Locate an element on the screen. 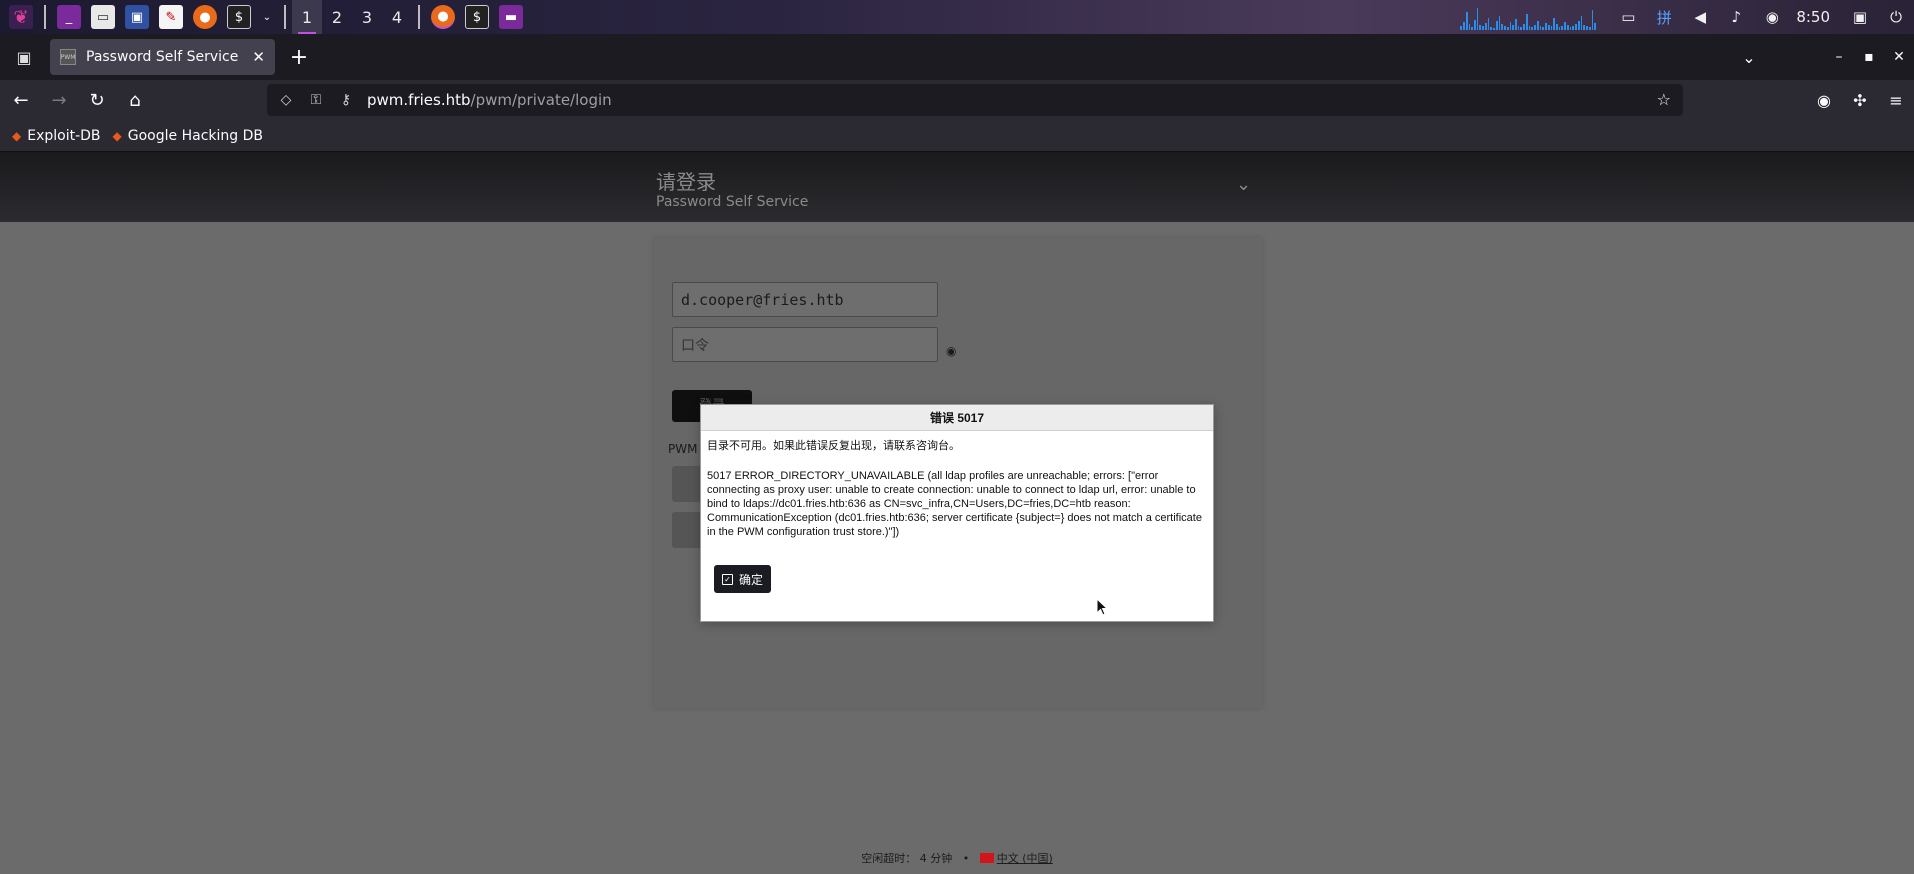  password-field: 口令 is located at coordinates (805, 344).